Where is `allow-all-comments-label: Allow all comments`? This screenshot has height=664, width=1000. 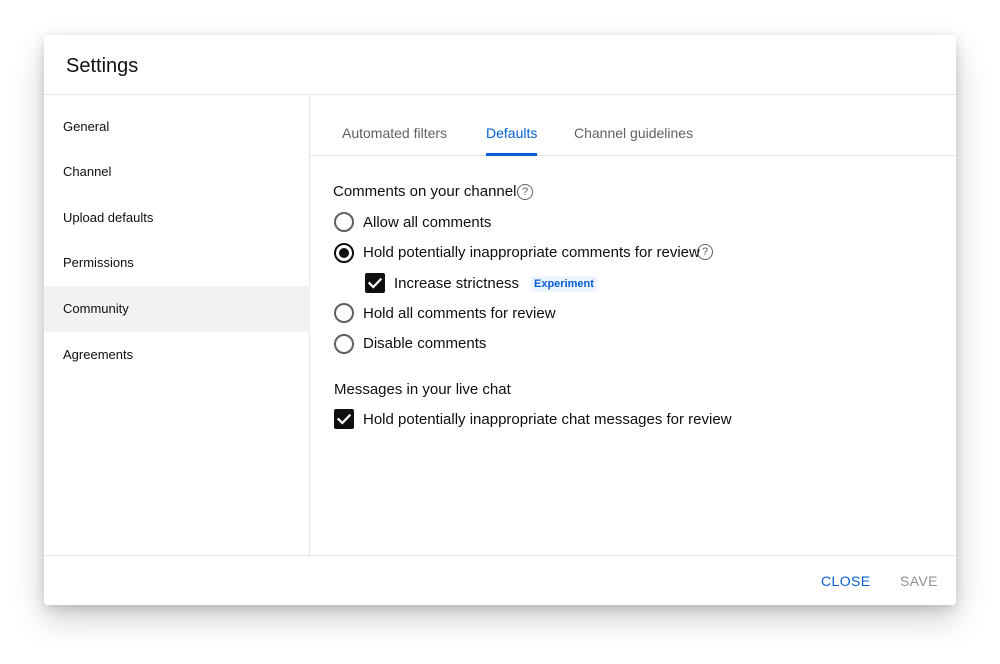
allow-all-comments-label: Allow all comments is located at coordinates (427, 222).